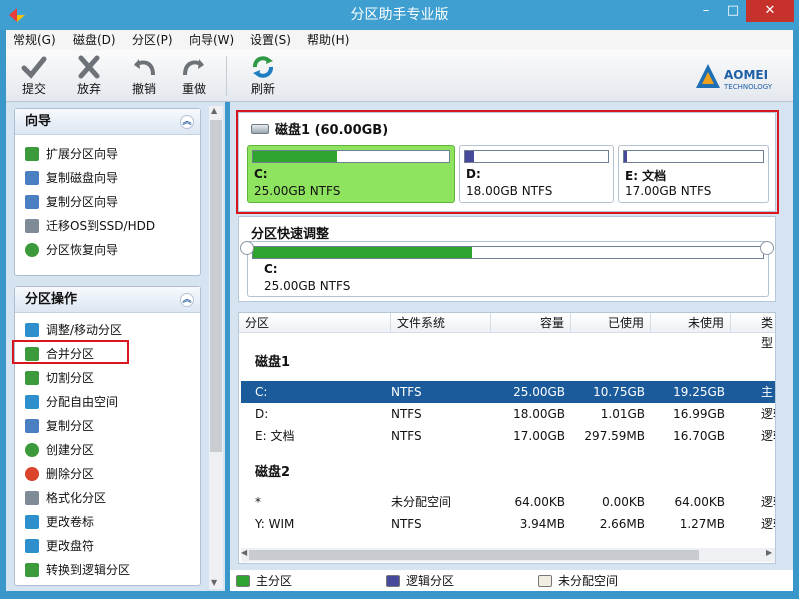 This screenshot has height=599, width=799. I want to click on item-label: 更改盘符, so click(70, 546).